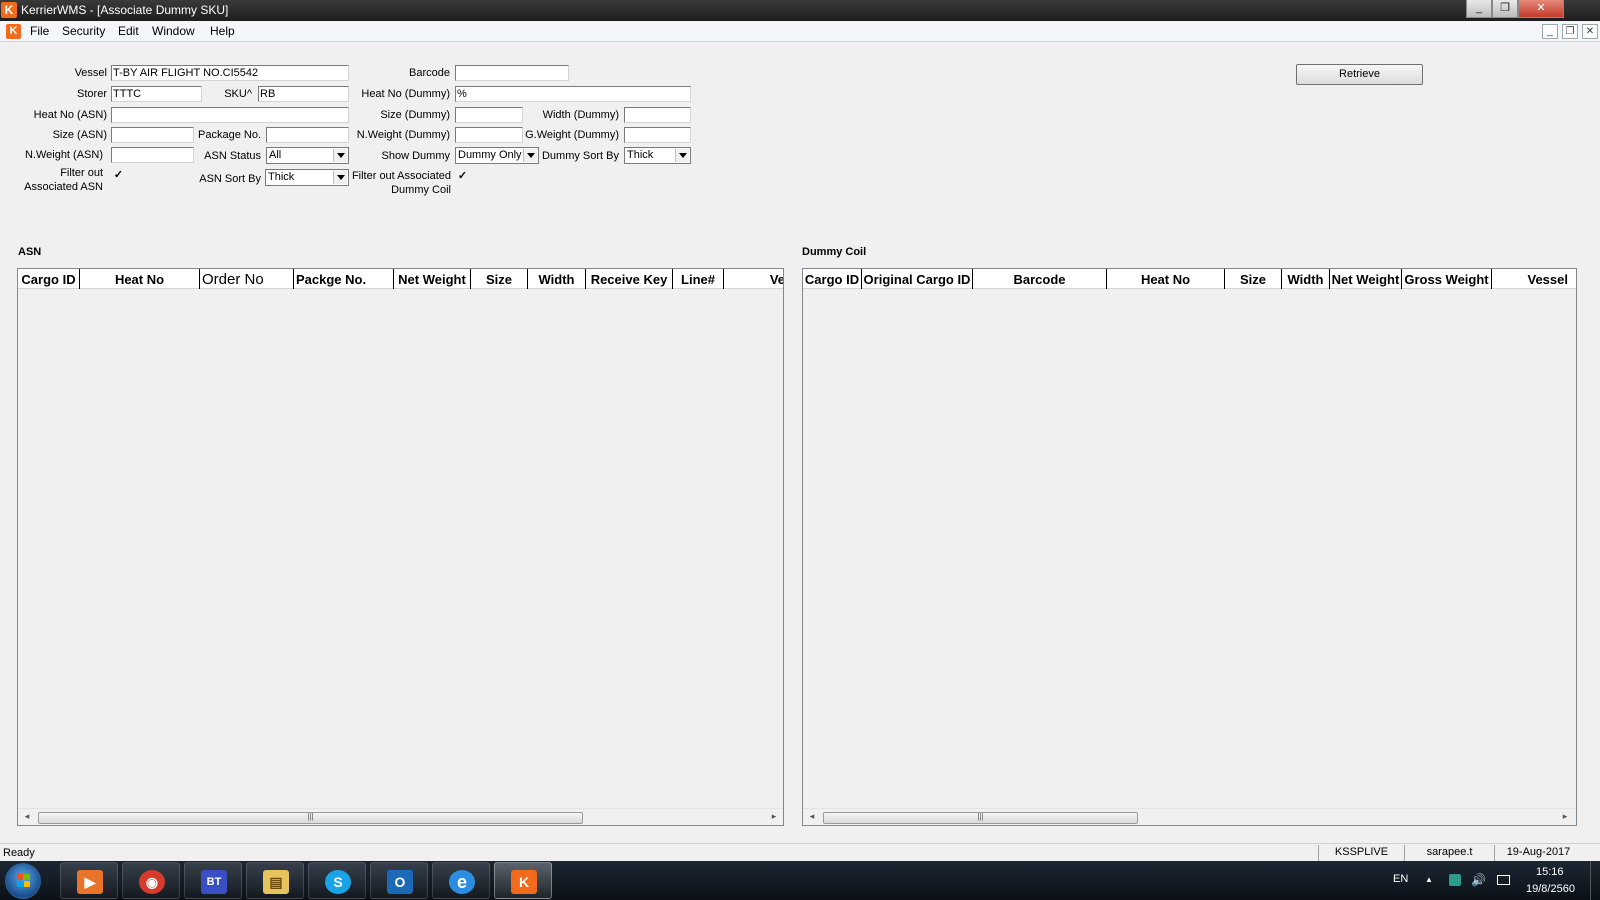  Describe the element at coordinates (307, 135) in the screenshot. I see `package-no-input` at that location.